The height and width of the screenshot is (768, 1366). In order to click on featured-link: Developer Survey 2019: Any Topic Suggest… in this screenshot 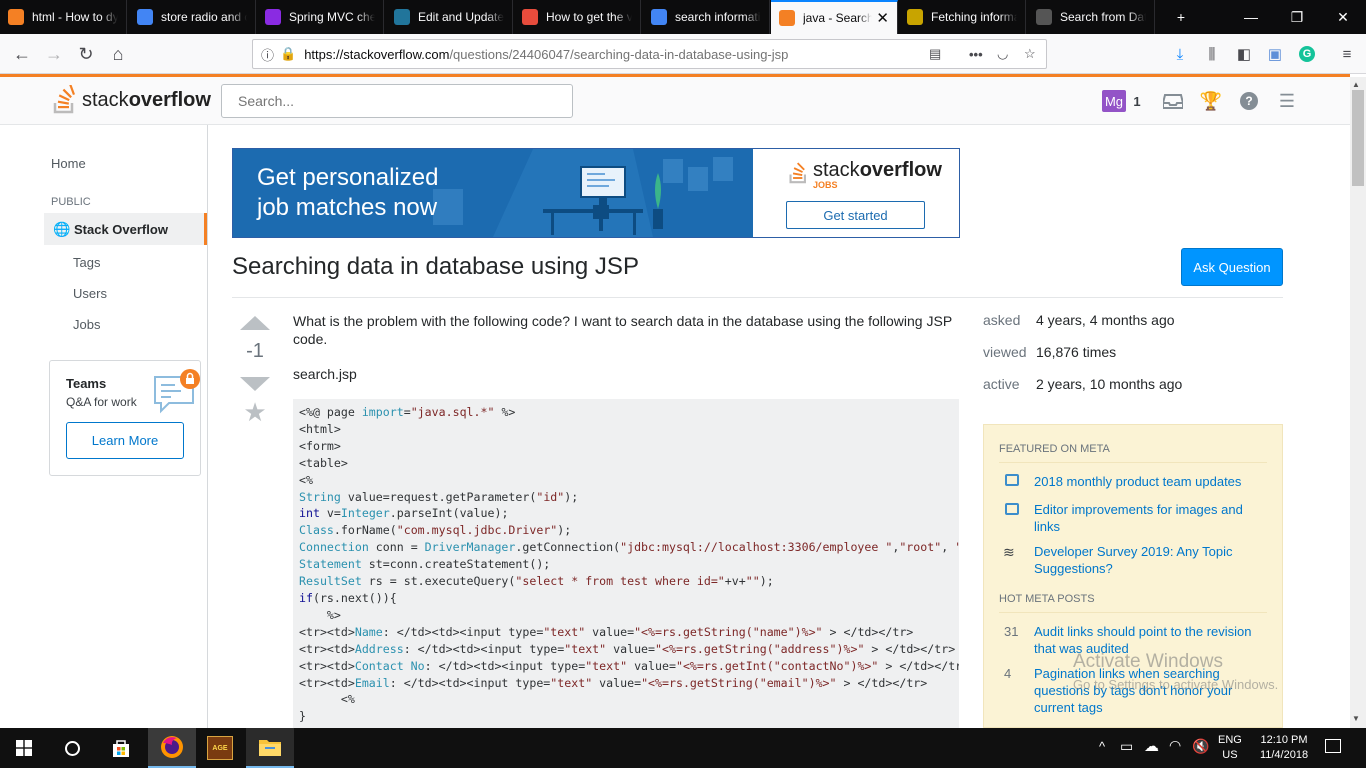, I will do `click(1146, 560)`.